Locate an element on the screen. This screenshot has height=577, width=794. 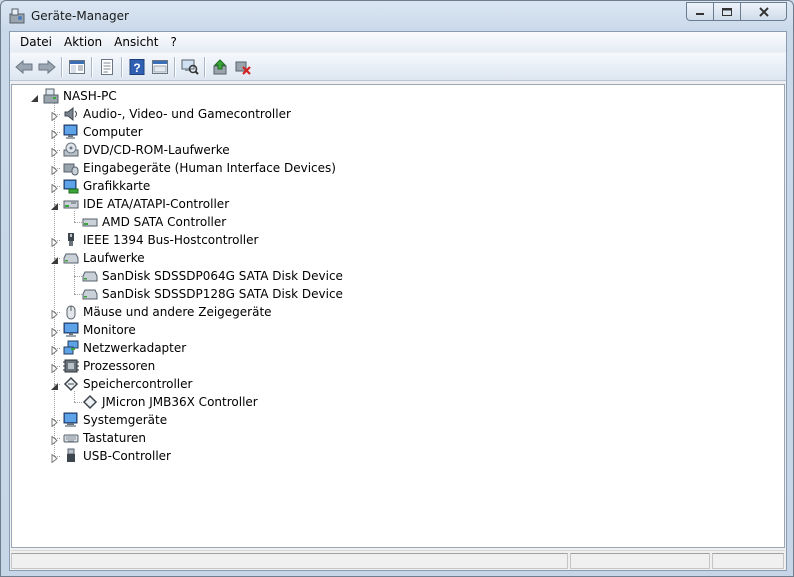
tree-category-item: Audio-, Video- und Gamecontroller is located at coordinates (177, 114).